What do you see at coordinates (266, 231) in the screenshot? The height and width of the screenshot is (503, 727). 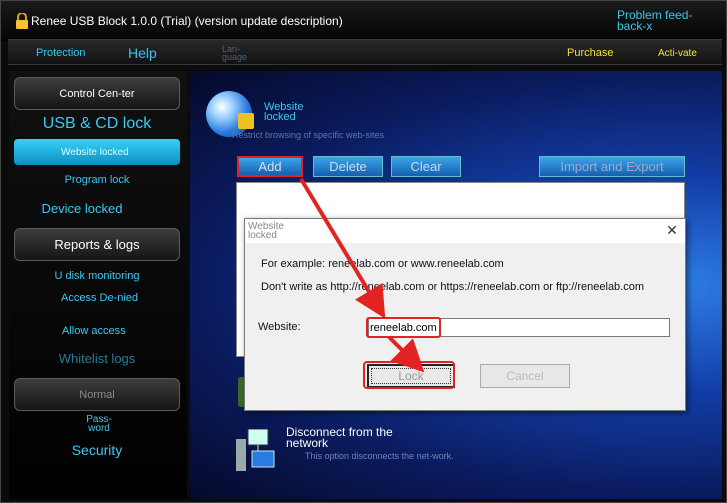 I see `dialog-title: Website locked` at bounding box center [266, 231].